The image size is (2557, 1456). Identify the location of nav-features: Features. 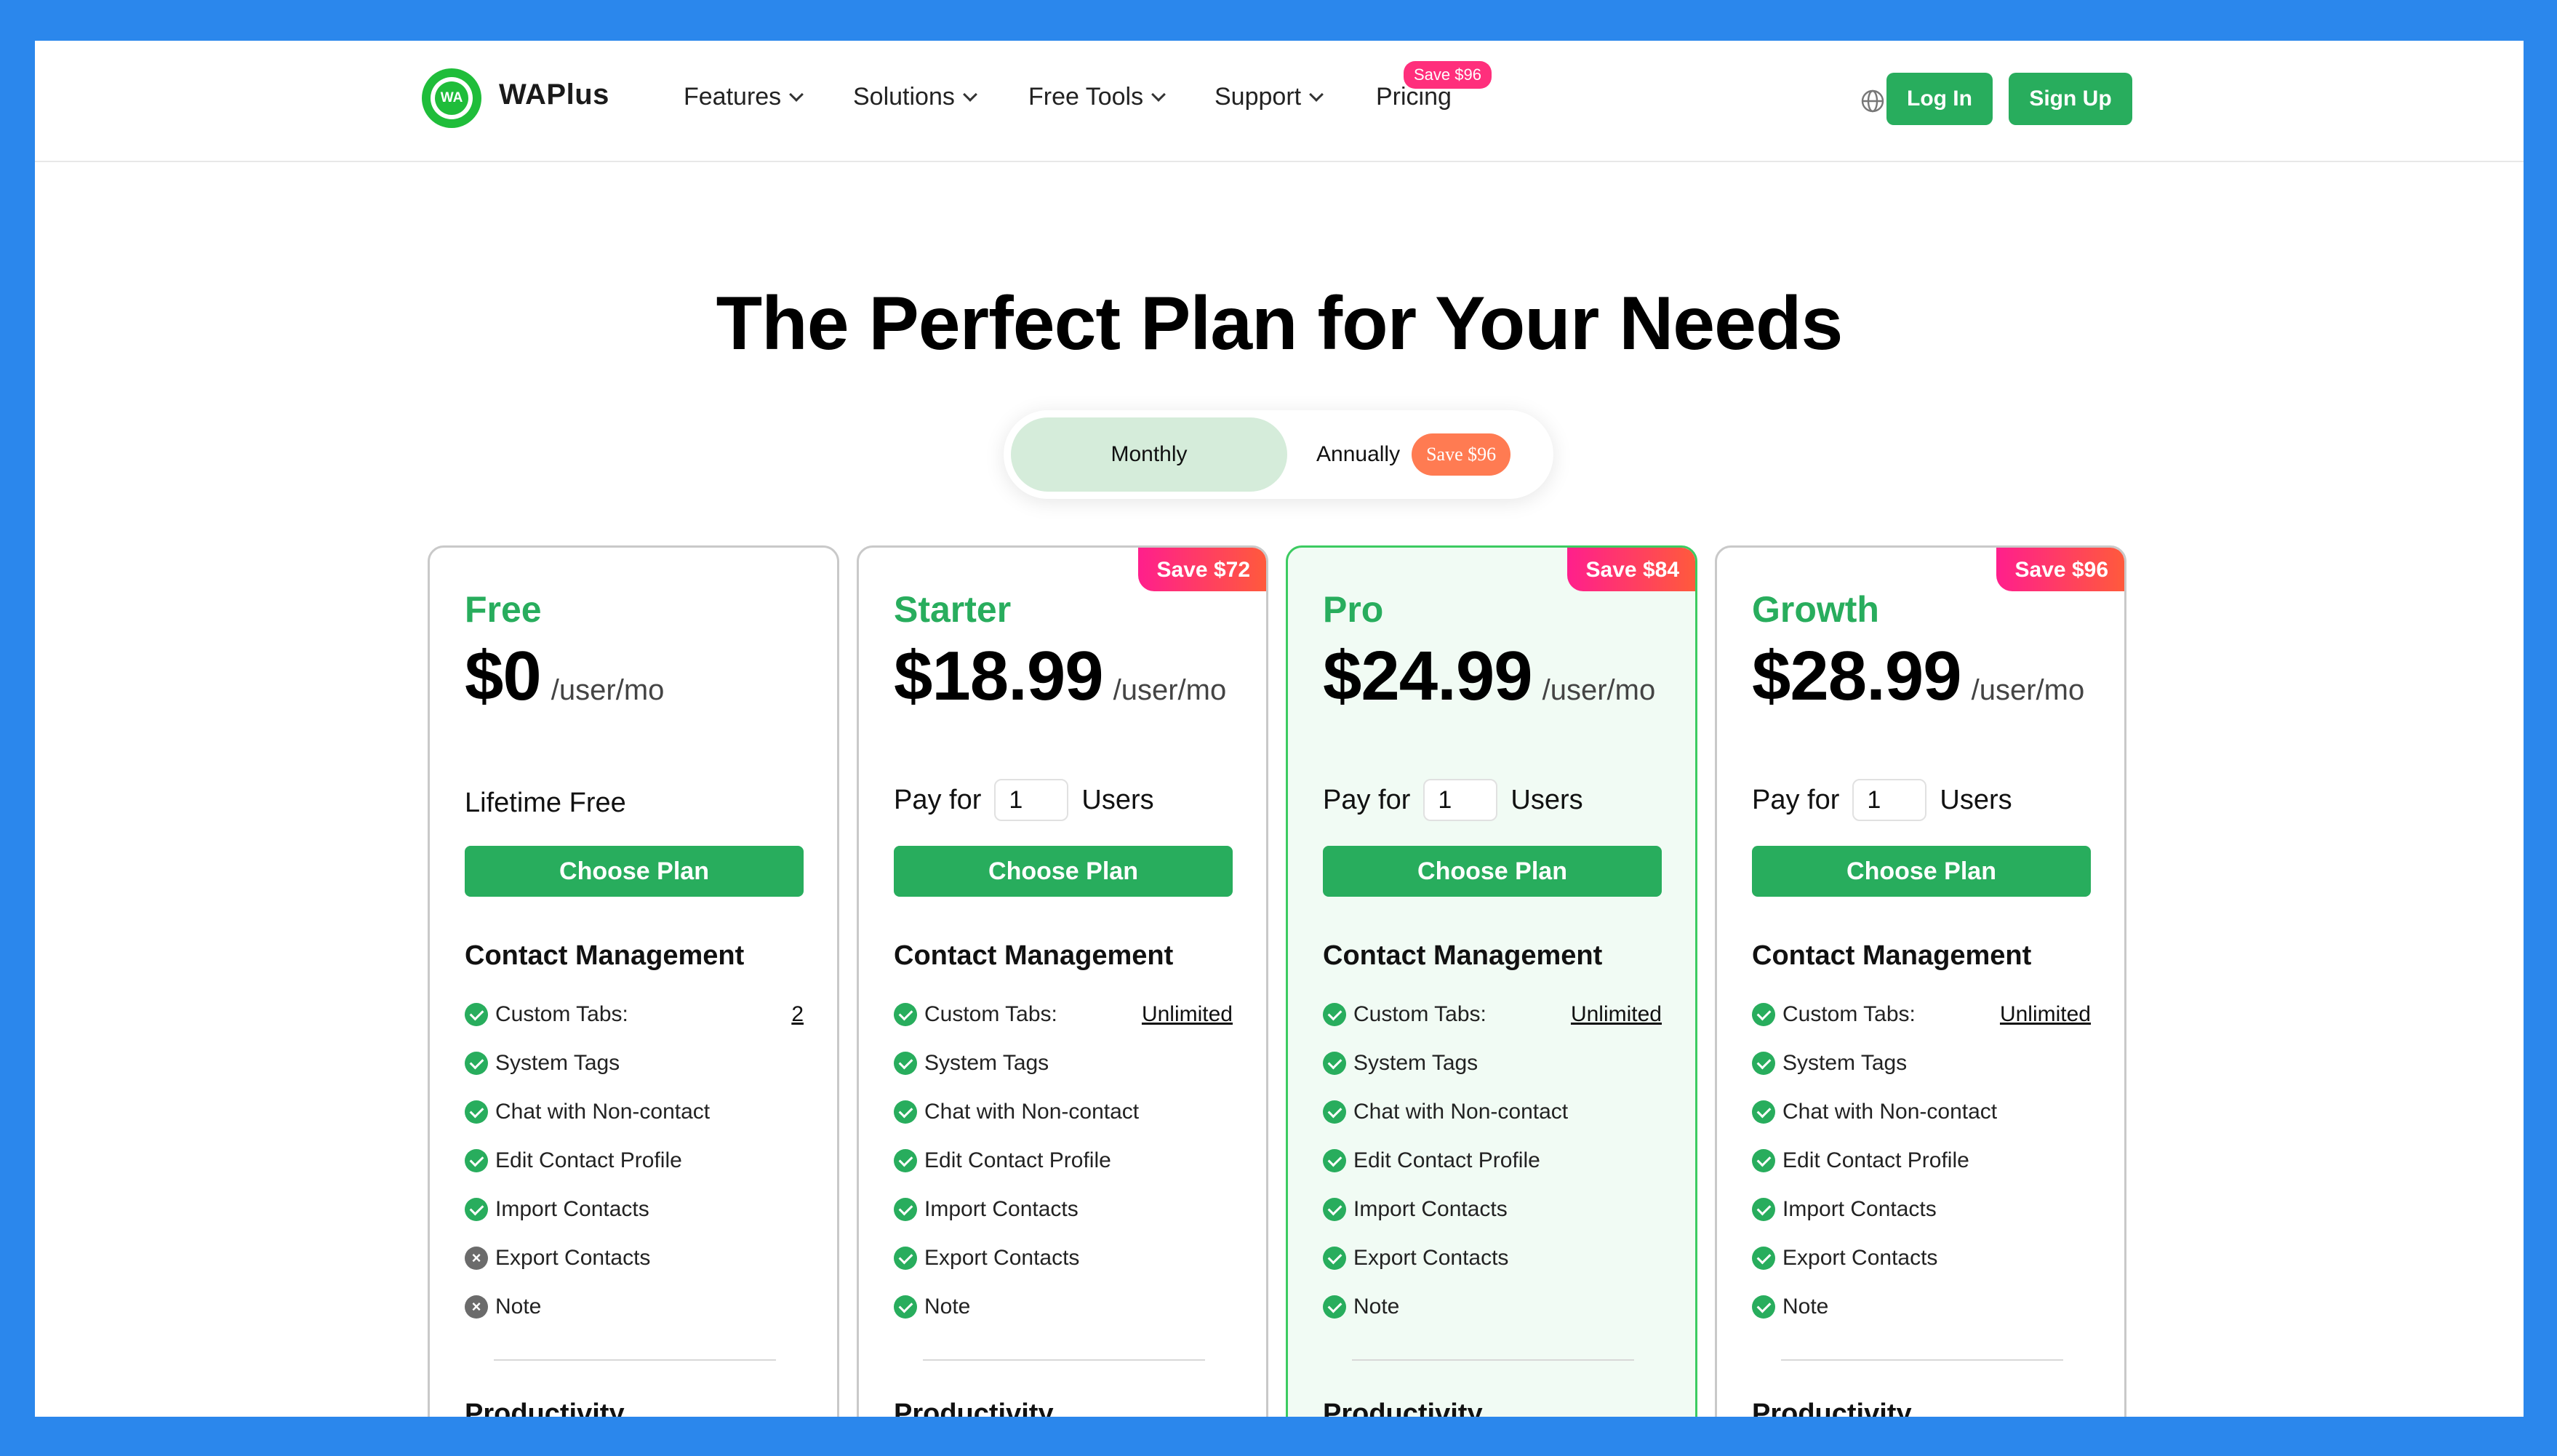
(744, 97).